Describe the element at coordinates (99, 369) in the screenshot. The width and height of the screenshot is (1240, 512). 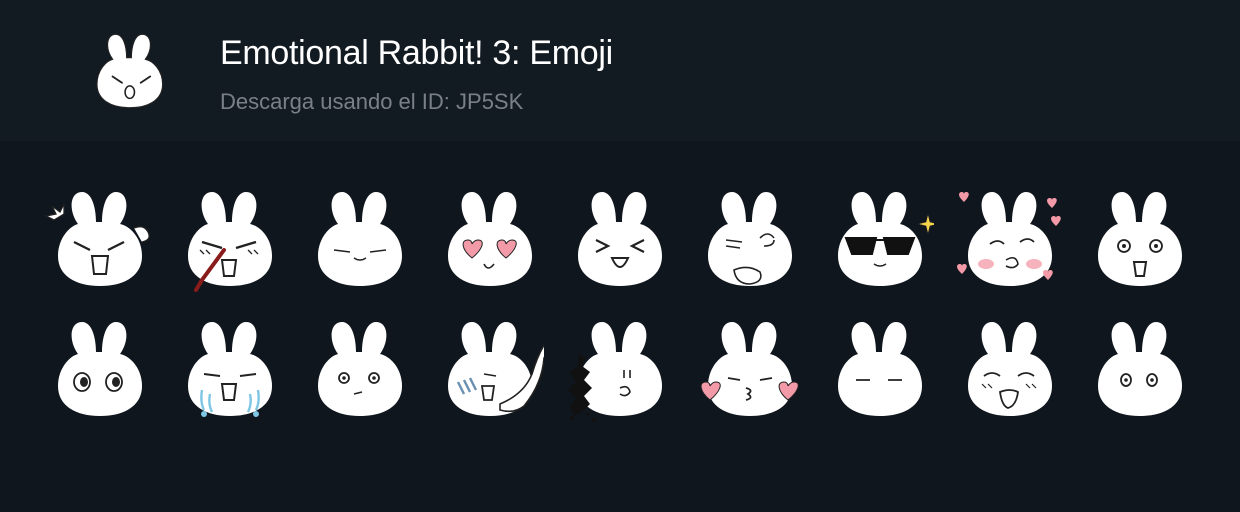
I see `sticker-wide-eyes` at that location.